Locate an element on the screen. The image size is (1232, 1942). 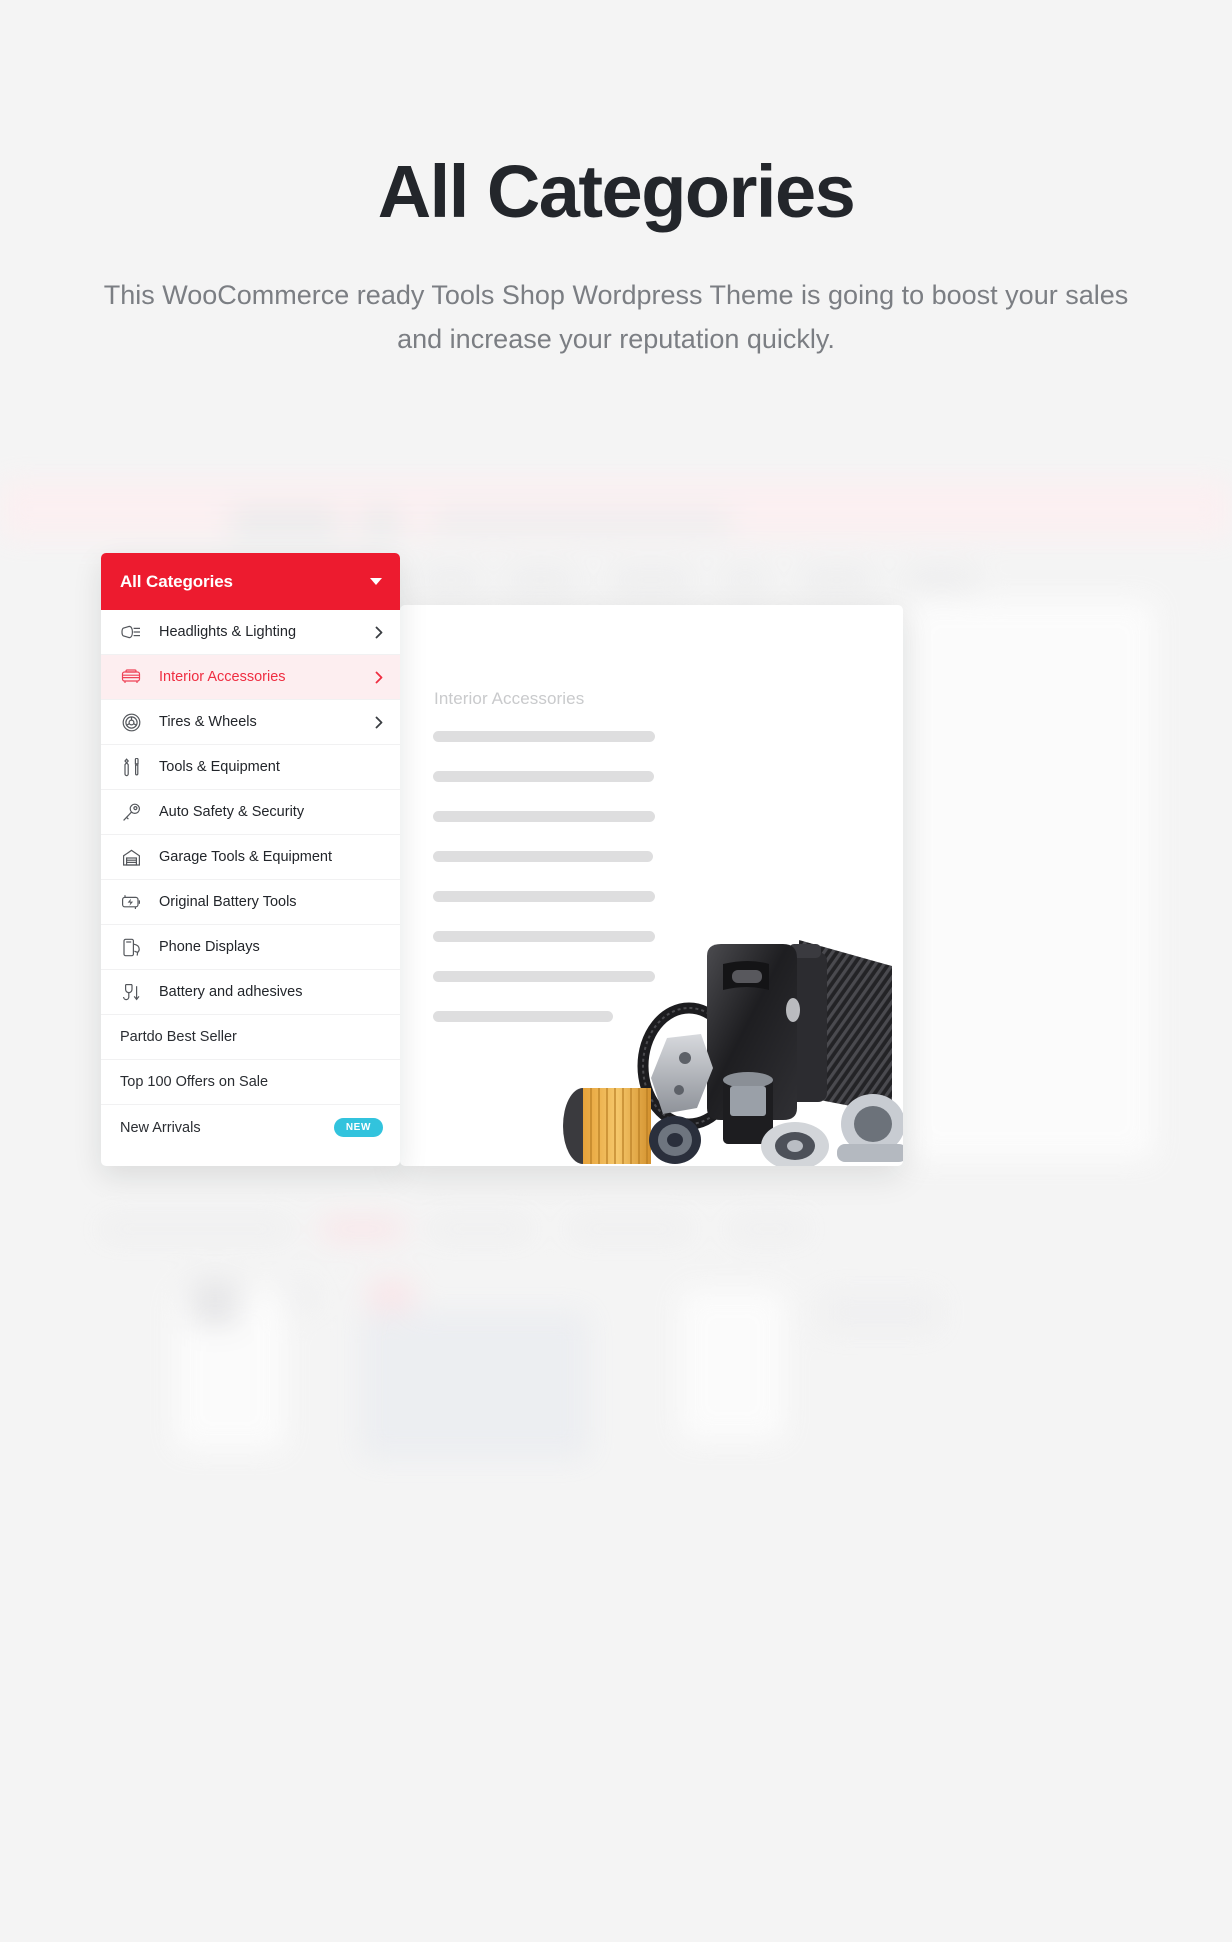
menu-item-label: Garage Tools & Equipment is located at coordinates (246, 857).